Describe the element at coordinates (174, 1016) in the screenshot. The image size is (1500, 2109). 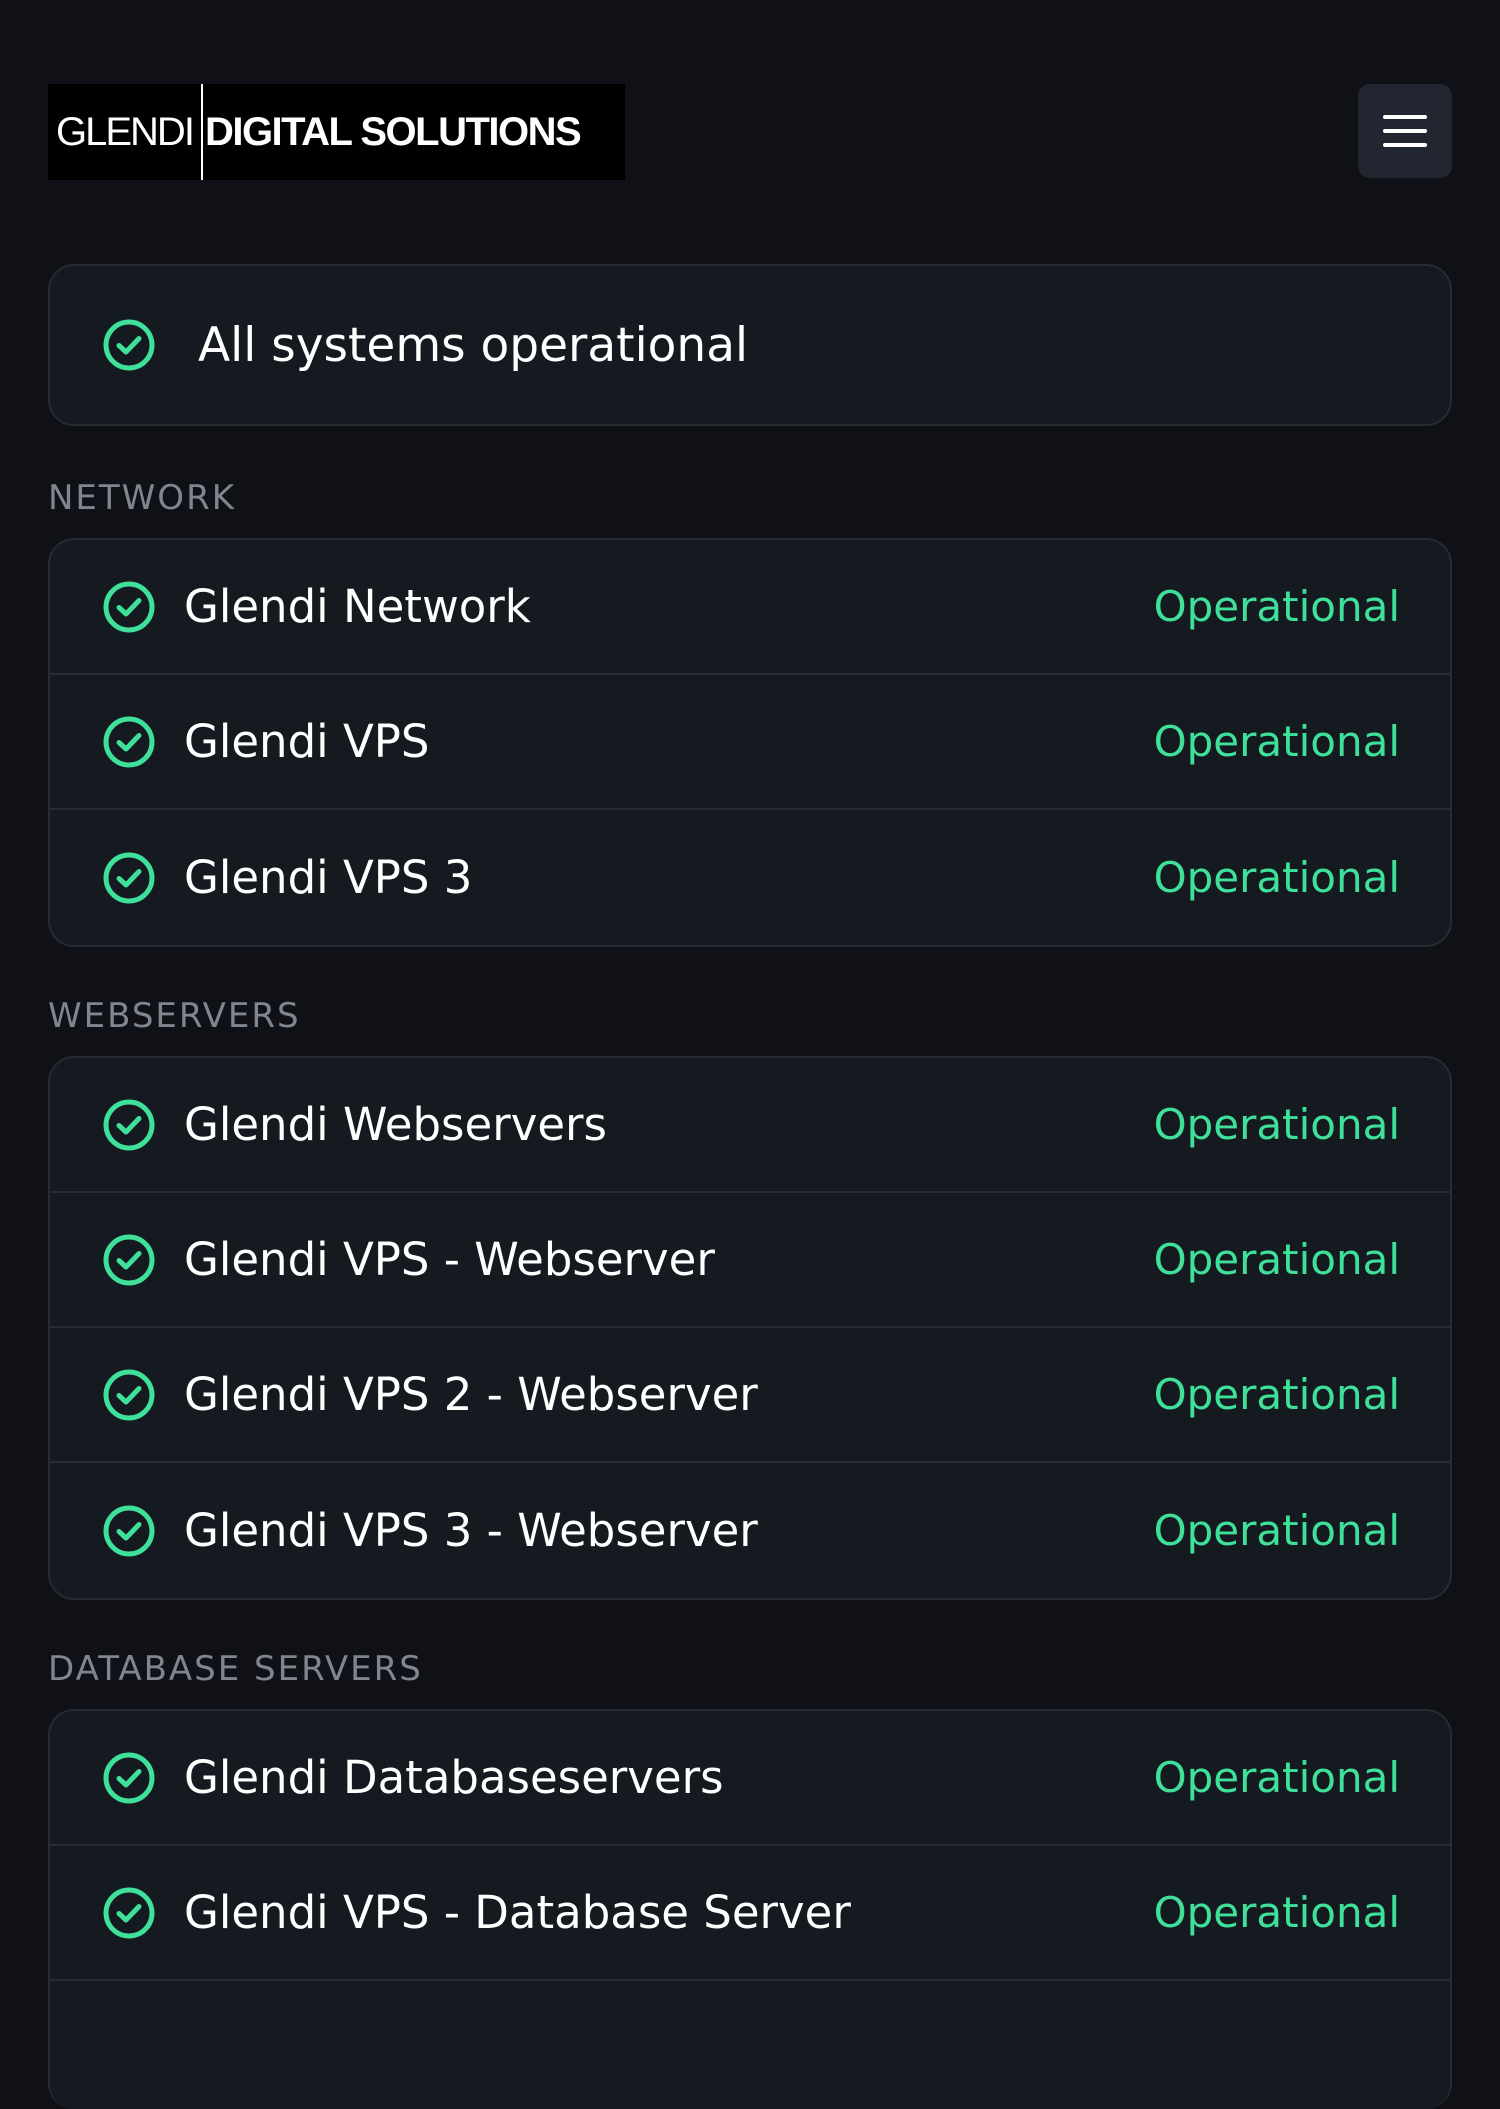
I see `section-title-webservers: WEBSERVERS` at that location.